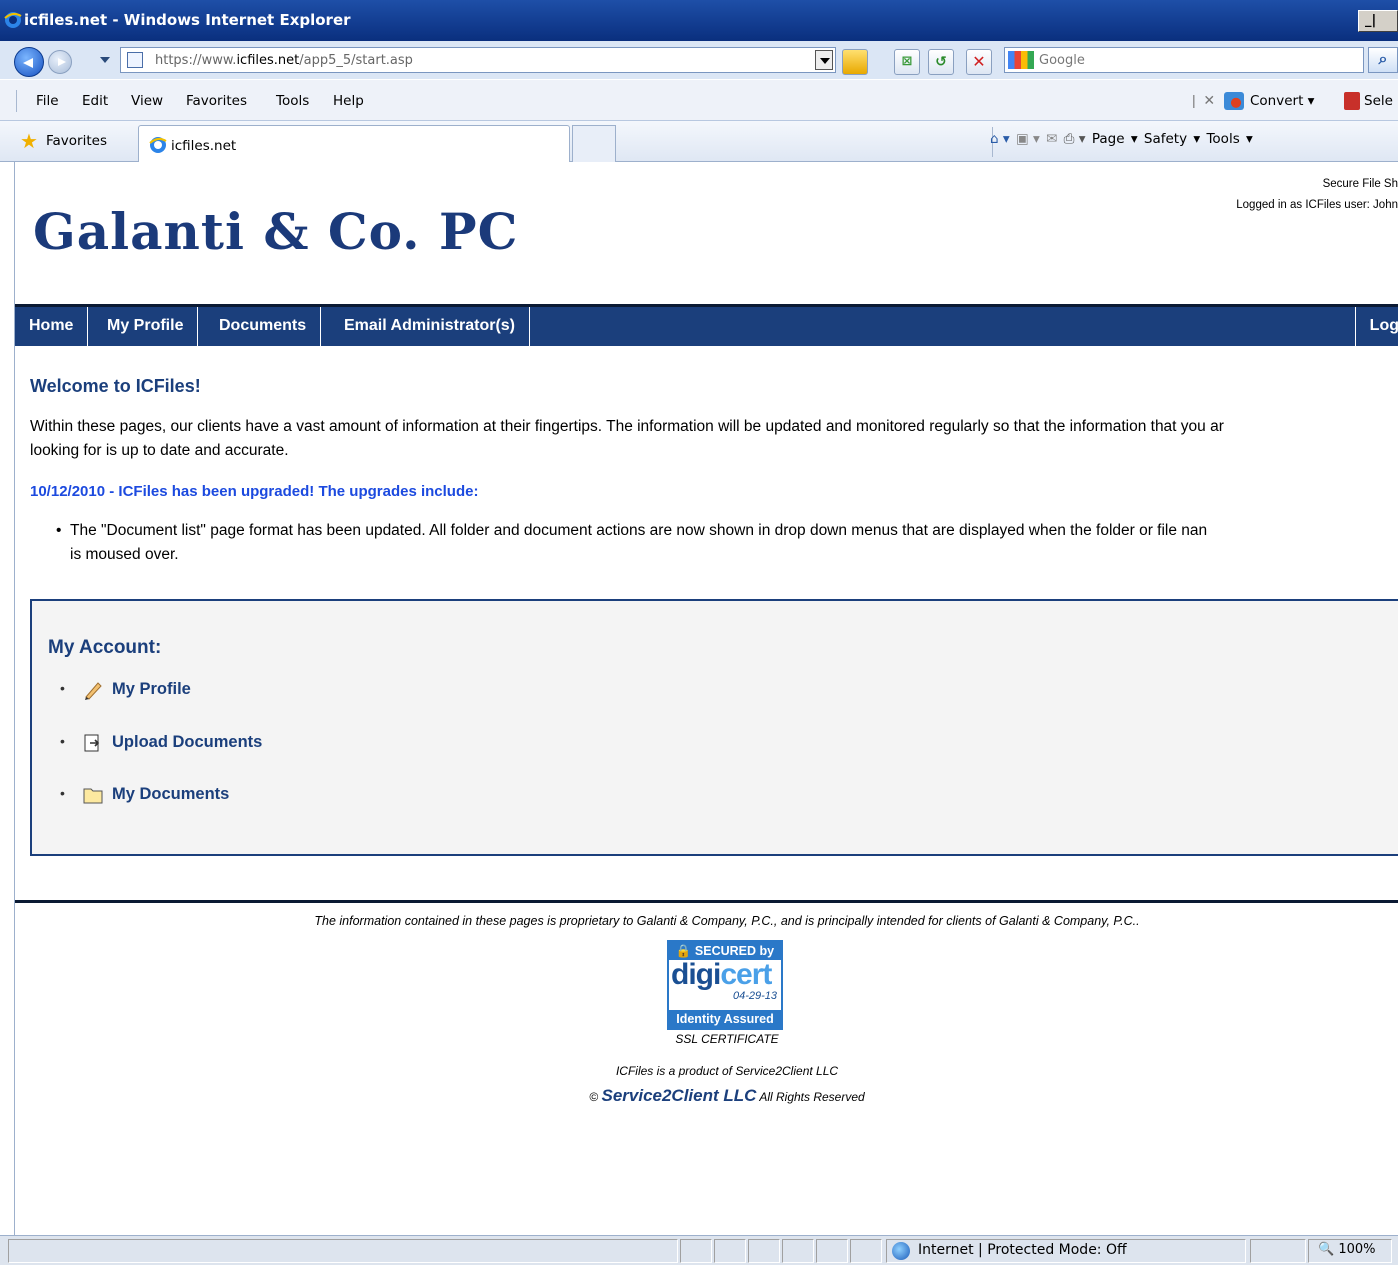 This screenshot has width=1398, height=1265. Describe the element at coordinates (941, 62) in the screenshot. I see `refresh-icon: ↺` at that location.